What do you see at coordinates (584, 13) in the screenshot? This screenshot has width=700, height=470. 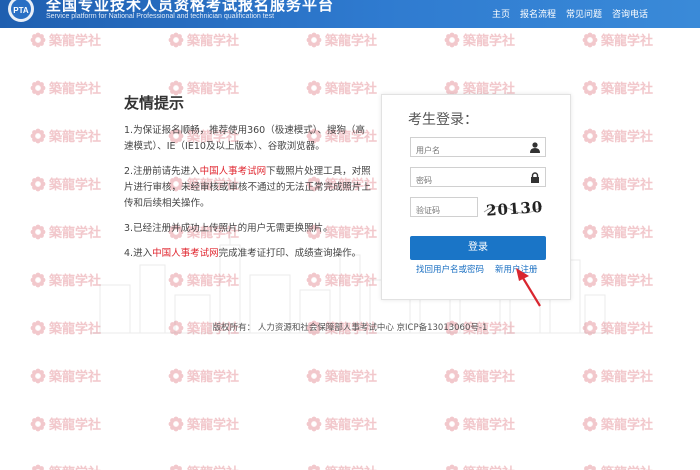 I see `nav-faq: 常见问题` at bounding box center [584, 13].